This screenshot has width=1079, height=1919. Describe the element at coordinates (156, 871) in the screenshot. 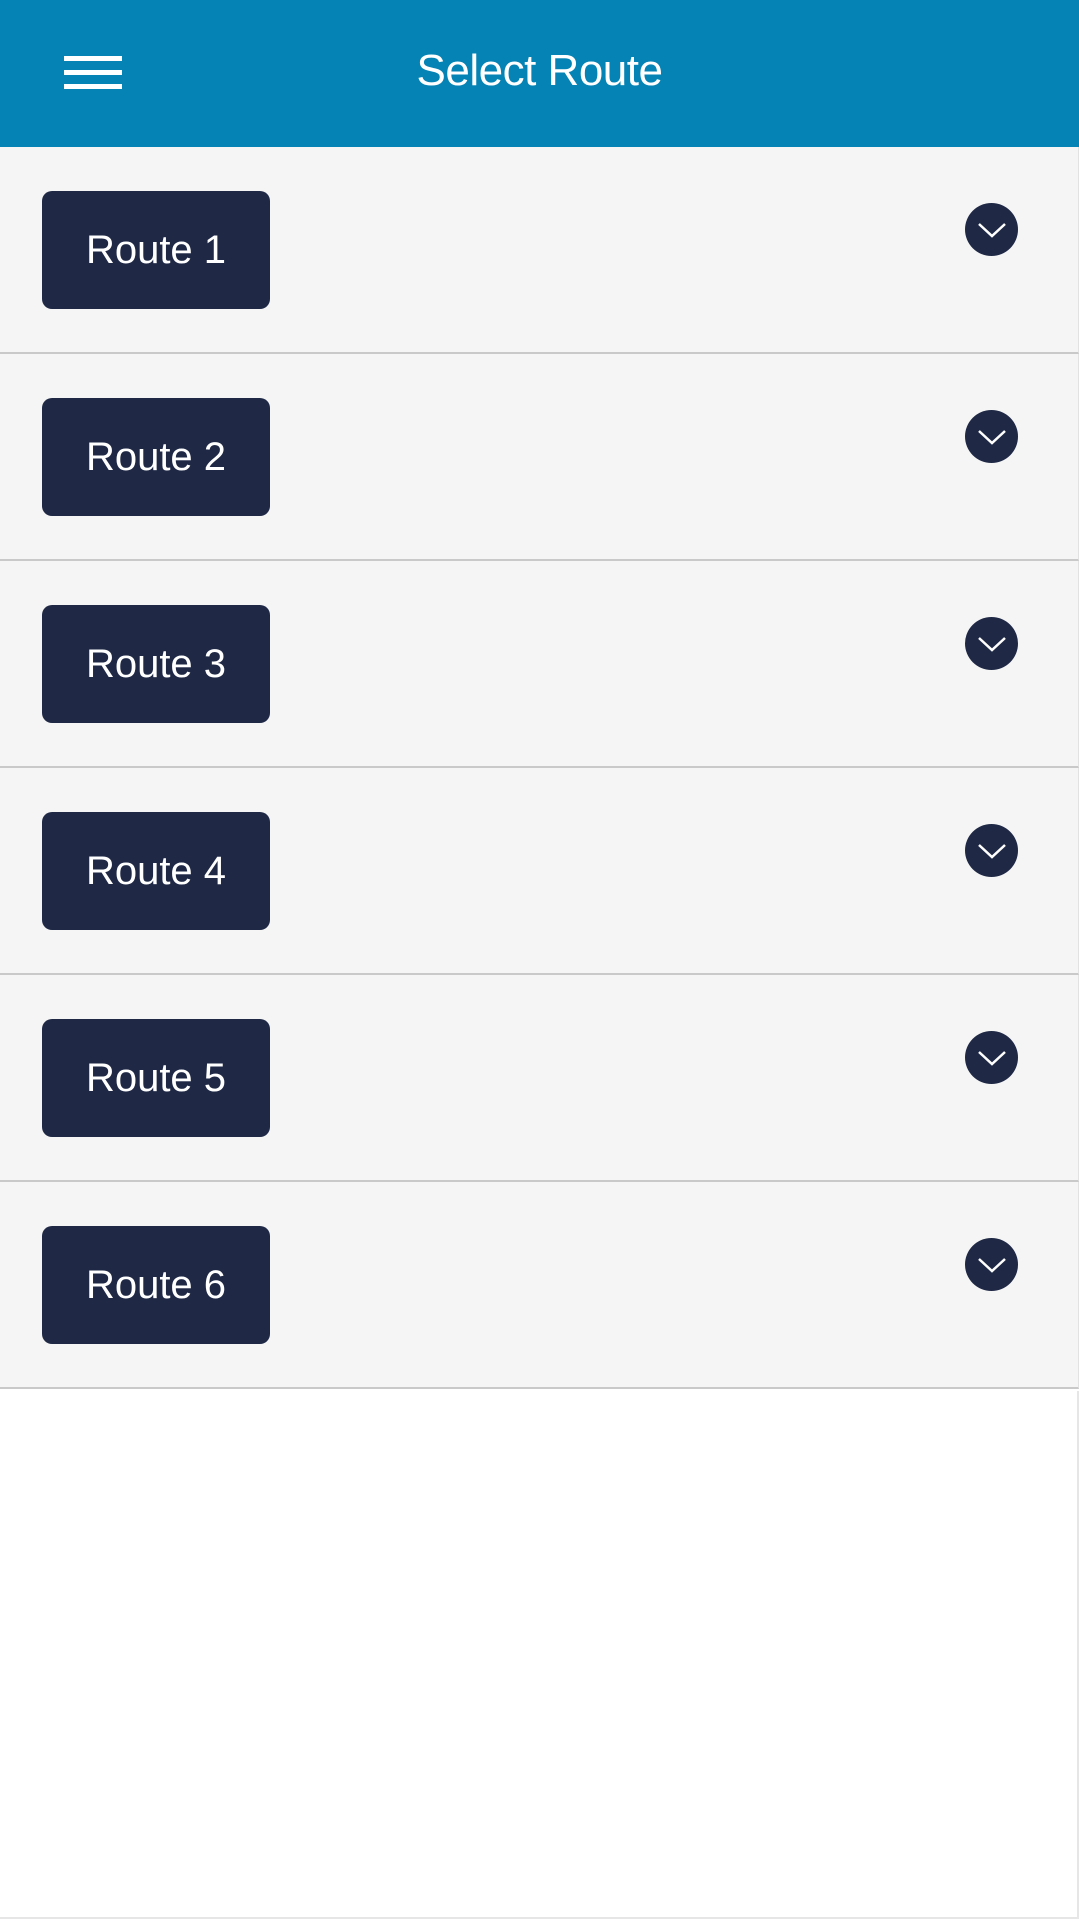

I see `route-button: Route 4` at that location.